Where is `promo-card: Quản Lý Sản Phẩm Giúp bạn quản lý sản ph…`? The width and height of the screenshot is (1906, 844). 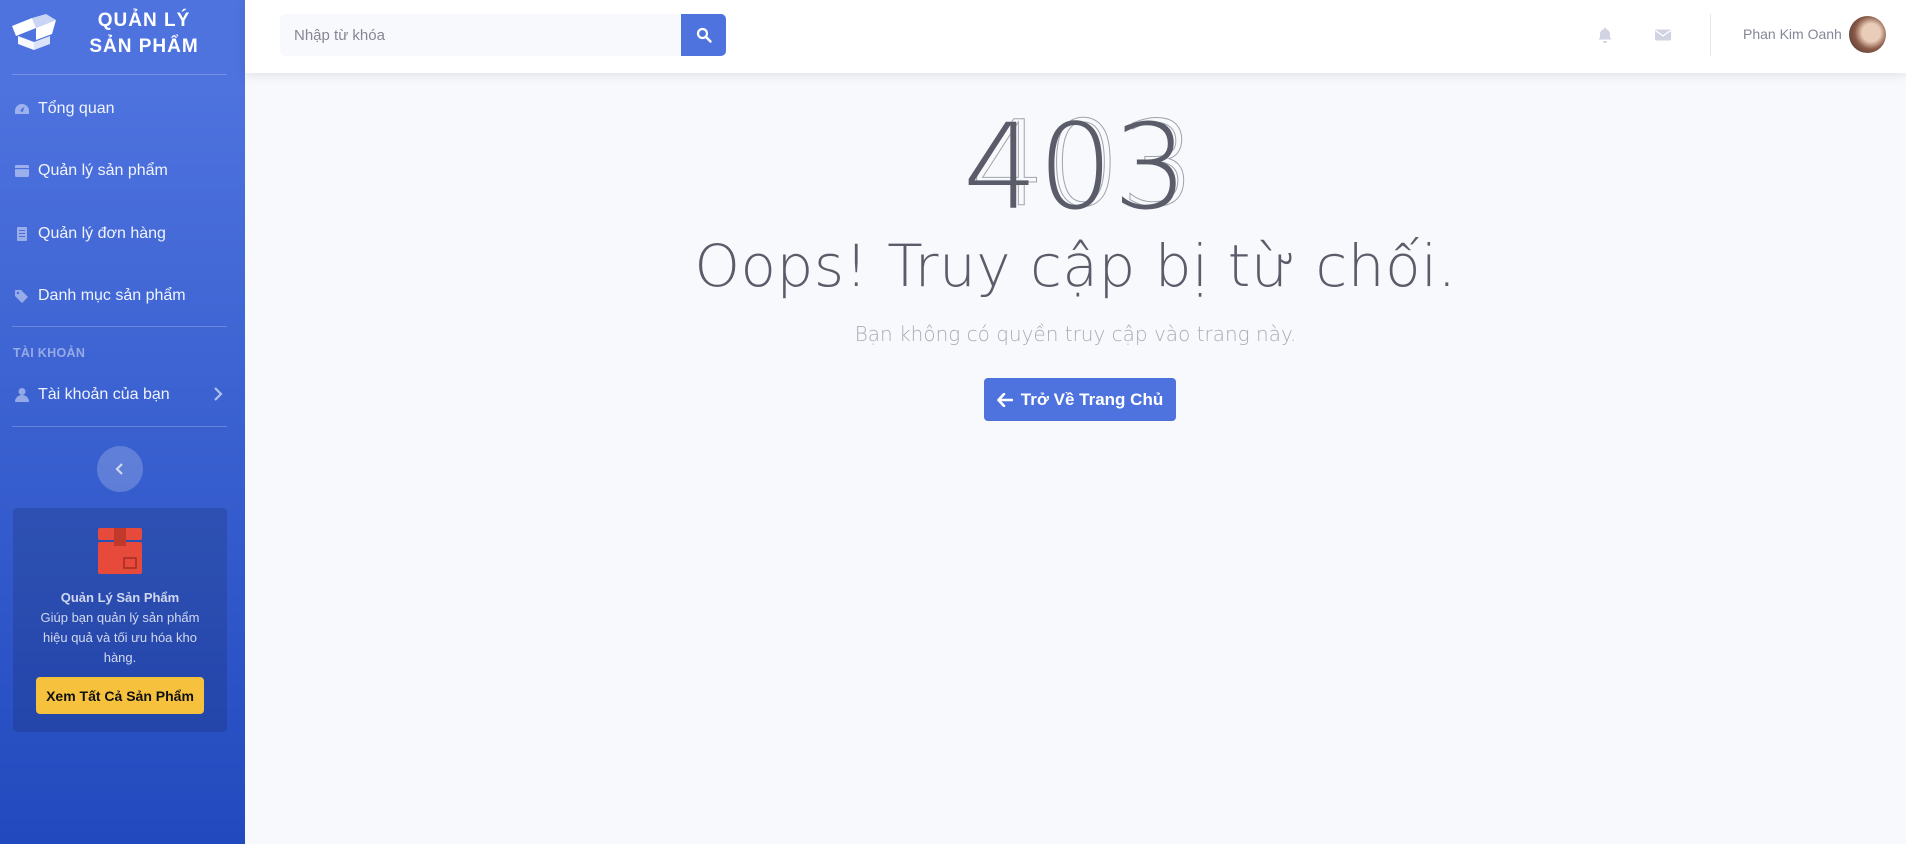 promo-card: Quản Lý Sản Phẩm Giúp bạn quản lý sản ph… is located at coordinates (120, 620).